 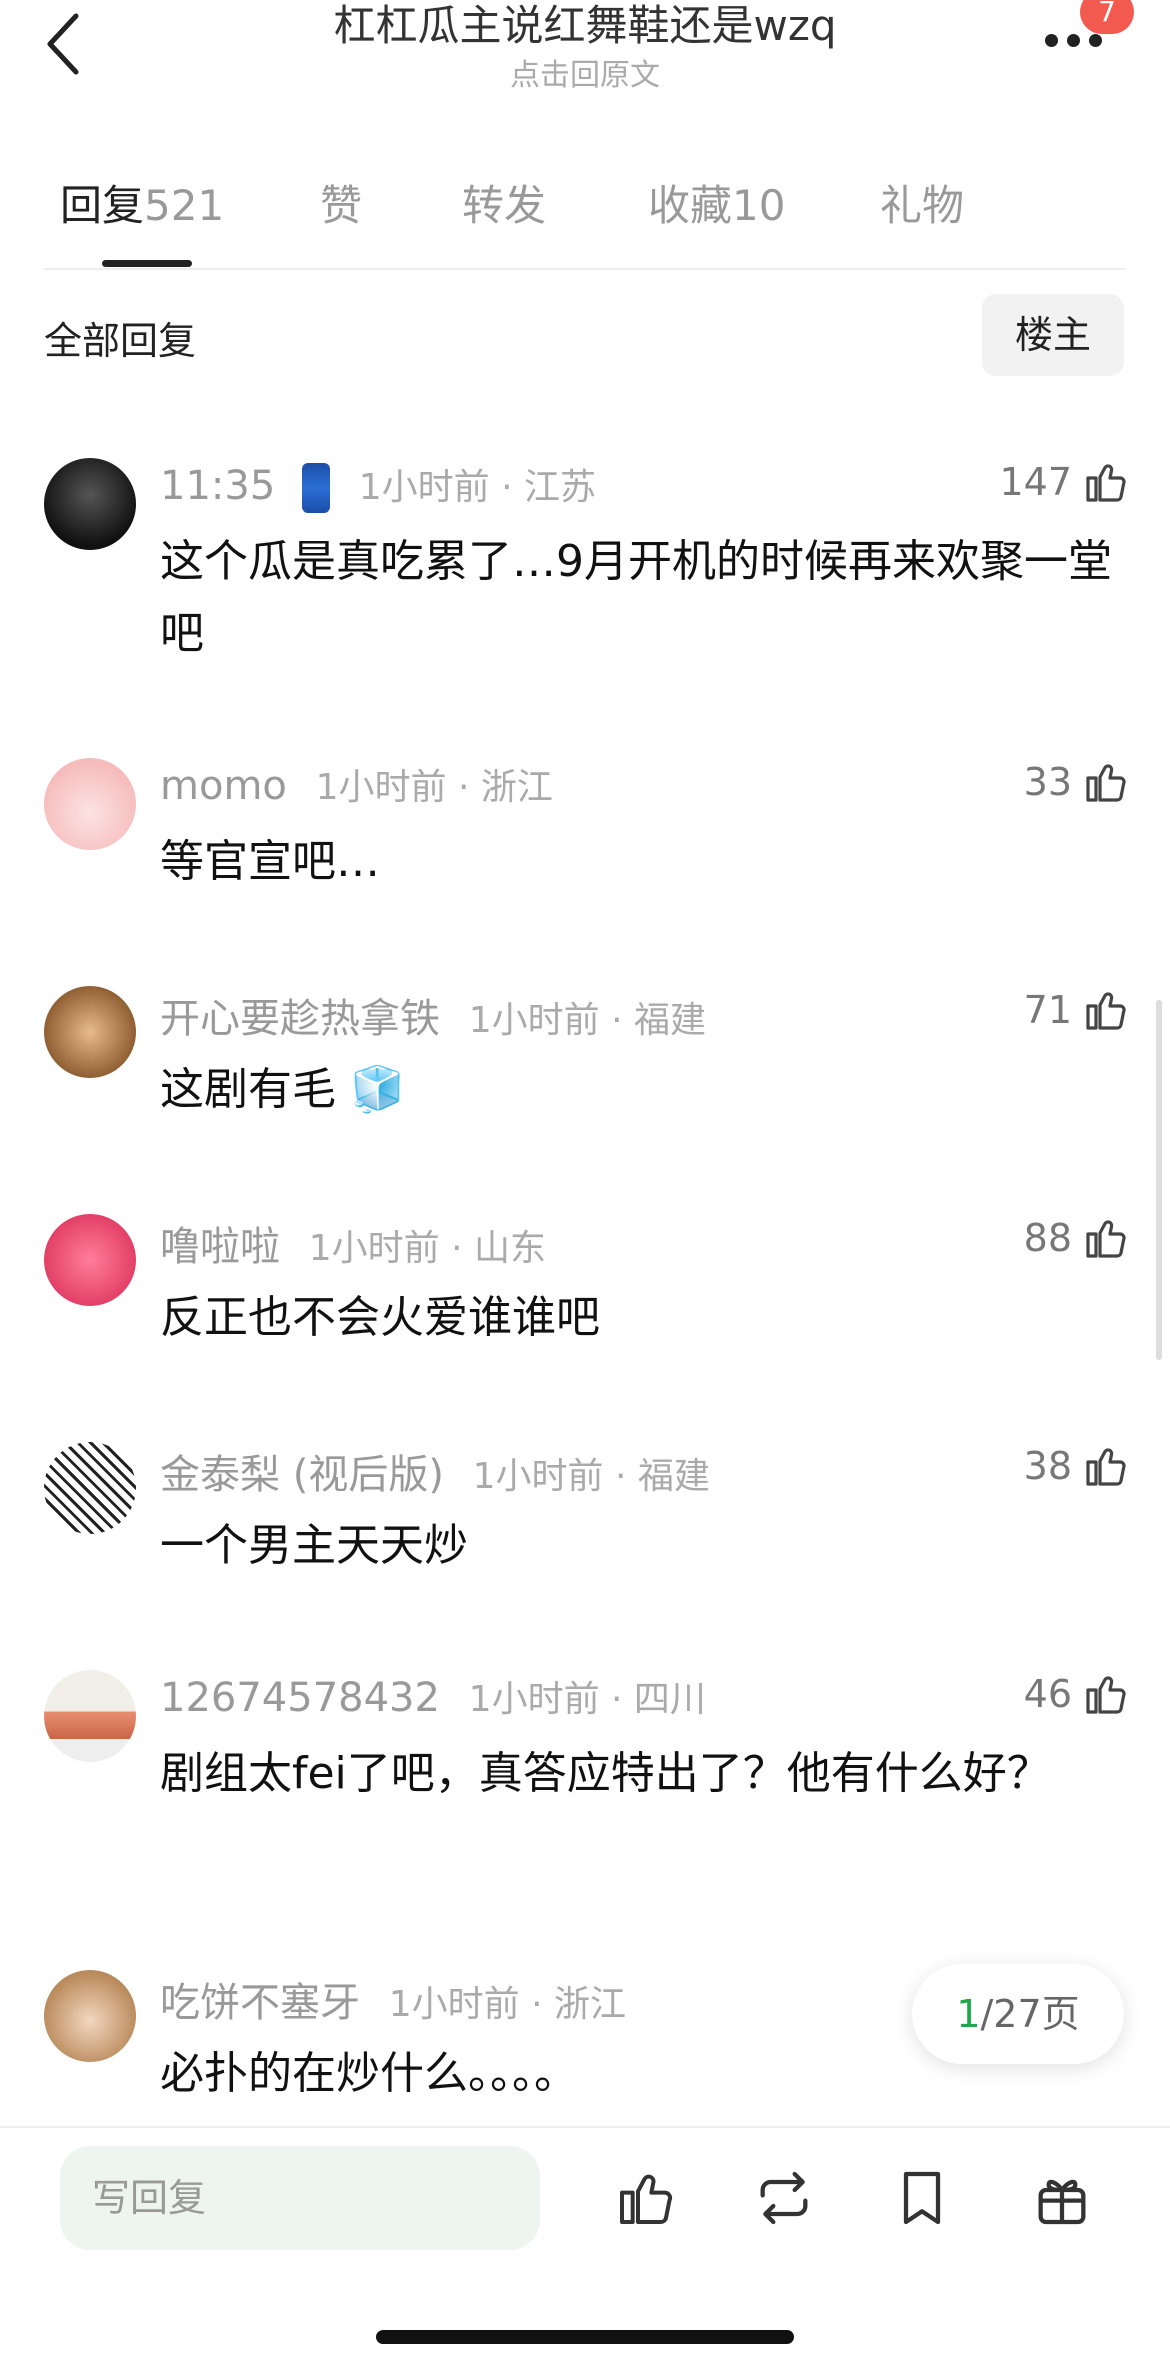 What do you see at coordinates (260, 2003) in the screenshot?
I see `comment-username: 吃饼不塞牙` at bounding box center [260, 2003].